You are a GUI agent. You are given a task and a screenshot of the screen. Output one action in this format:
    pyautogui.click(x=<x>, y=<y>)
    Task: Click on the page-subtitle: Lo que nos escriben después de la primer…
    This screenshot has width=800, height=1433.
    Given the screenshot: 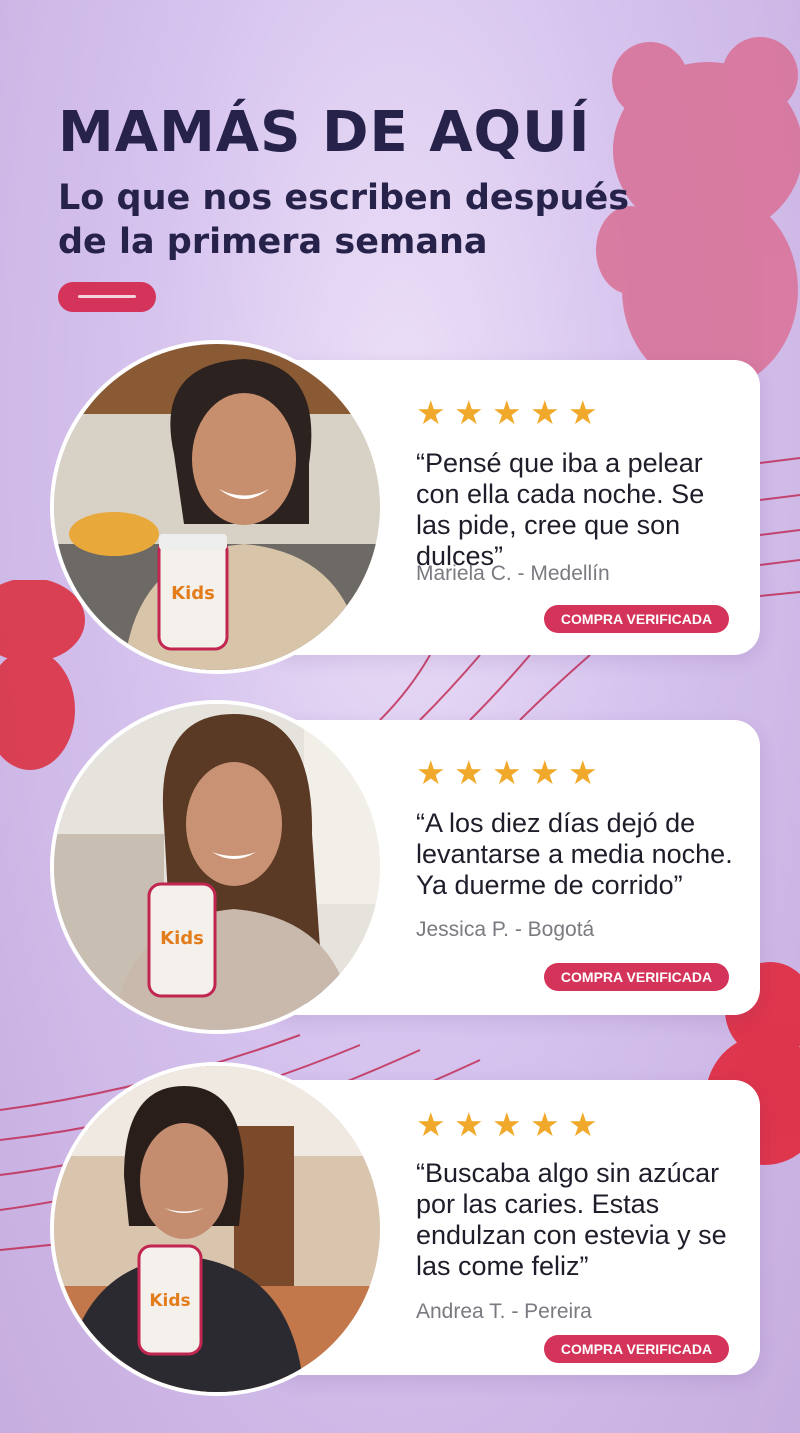 What is the action you would take?
    pyautogui.click(x=344, y=220)
    